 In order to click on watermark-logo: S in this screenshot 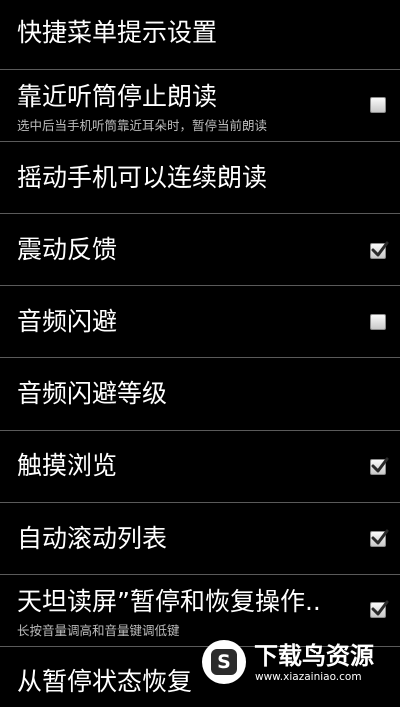, I will do `click(224, 662)`.